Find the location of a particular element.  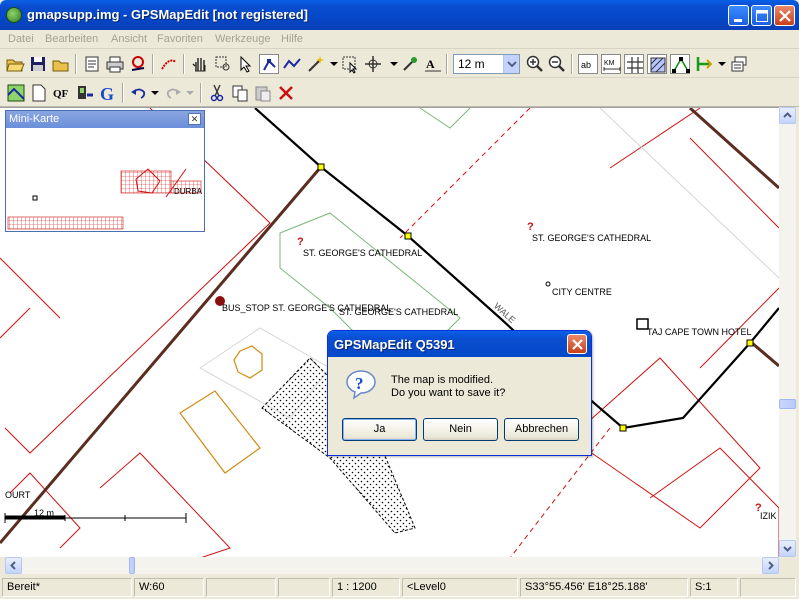

edit-nodes-button is located at coordinates (269, 64).